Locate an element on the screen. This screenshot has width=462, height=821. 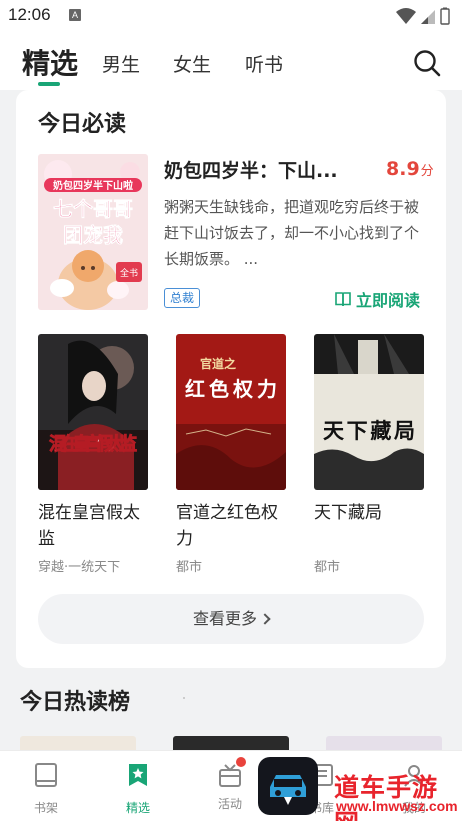
bookshelf-icon is located at coordinates (46, 775).